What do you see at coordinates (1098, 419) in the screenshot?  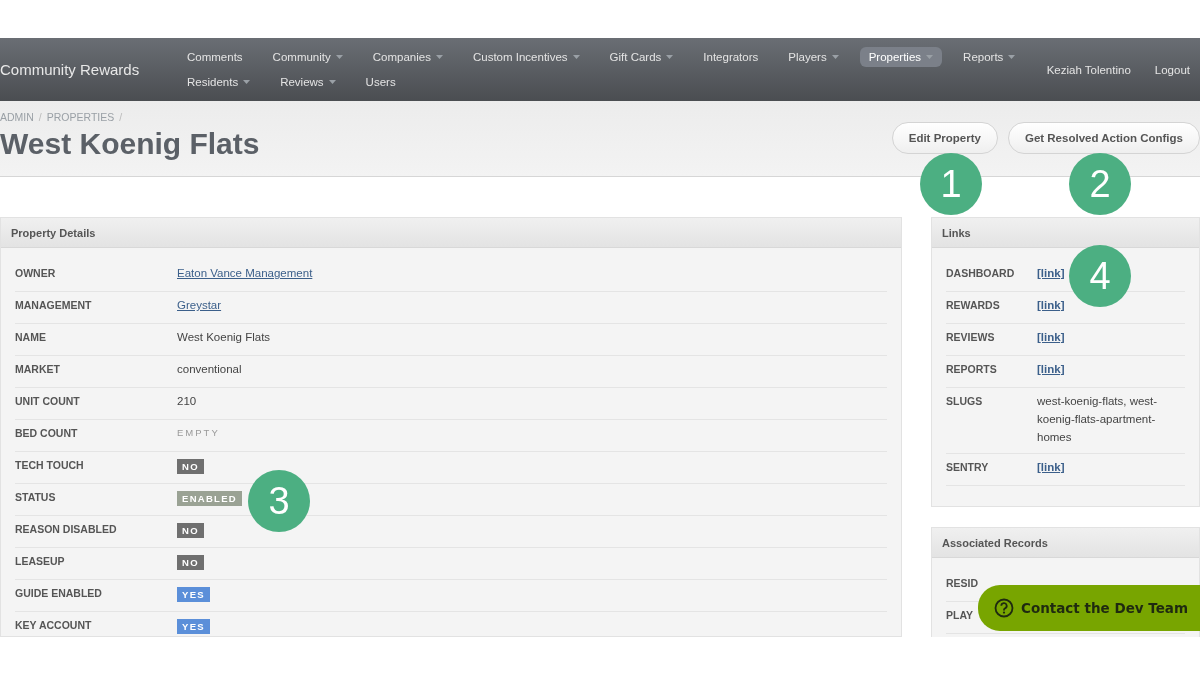 I see `value-text: west-koenig-flats, west-koenig-flats-apartment-homes` at bounding box center [1098, 419].